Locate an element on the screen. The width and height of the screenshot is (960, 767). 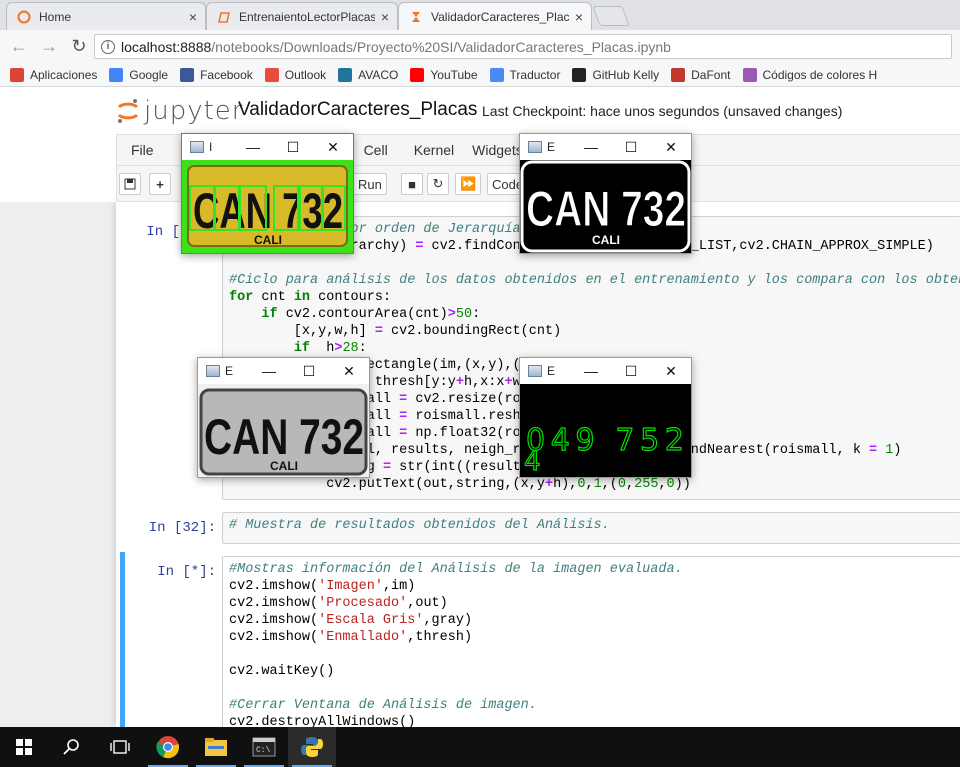
window-title: I is located at coordinates (211, 147).